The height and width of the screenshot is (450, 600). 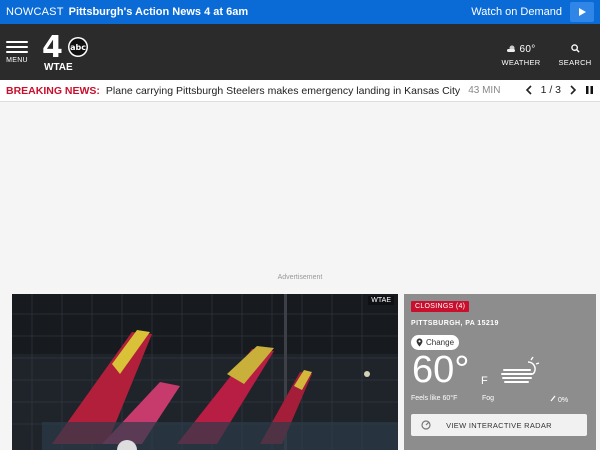 I want to click on site-header: MENU 4 abc WTAE 60° WEATHER SEARCH, so click(x=300, y=52).